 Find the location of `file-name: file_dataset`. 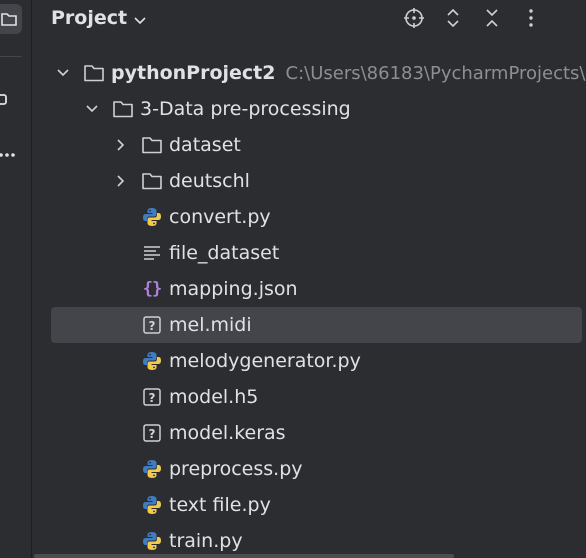

file-name: file_dataset is located at coordinates (224, 253).